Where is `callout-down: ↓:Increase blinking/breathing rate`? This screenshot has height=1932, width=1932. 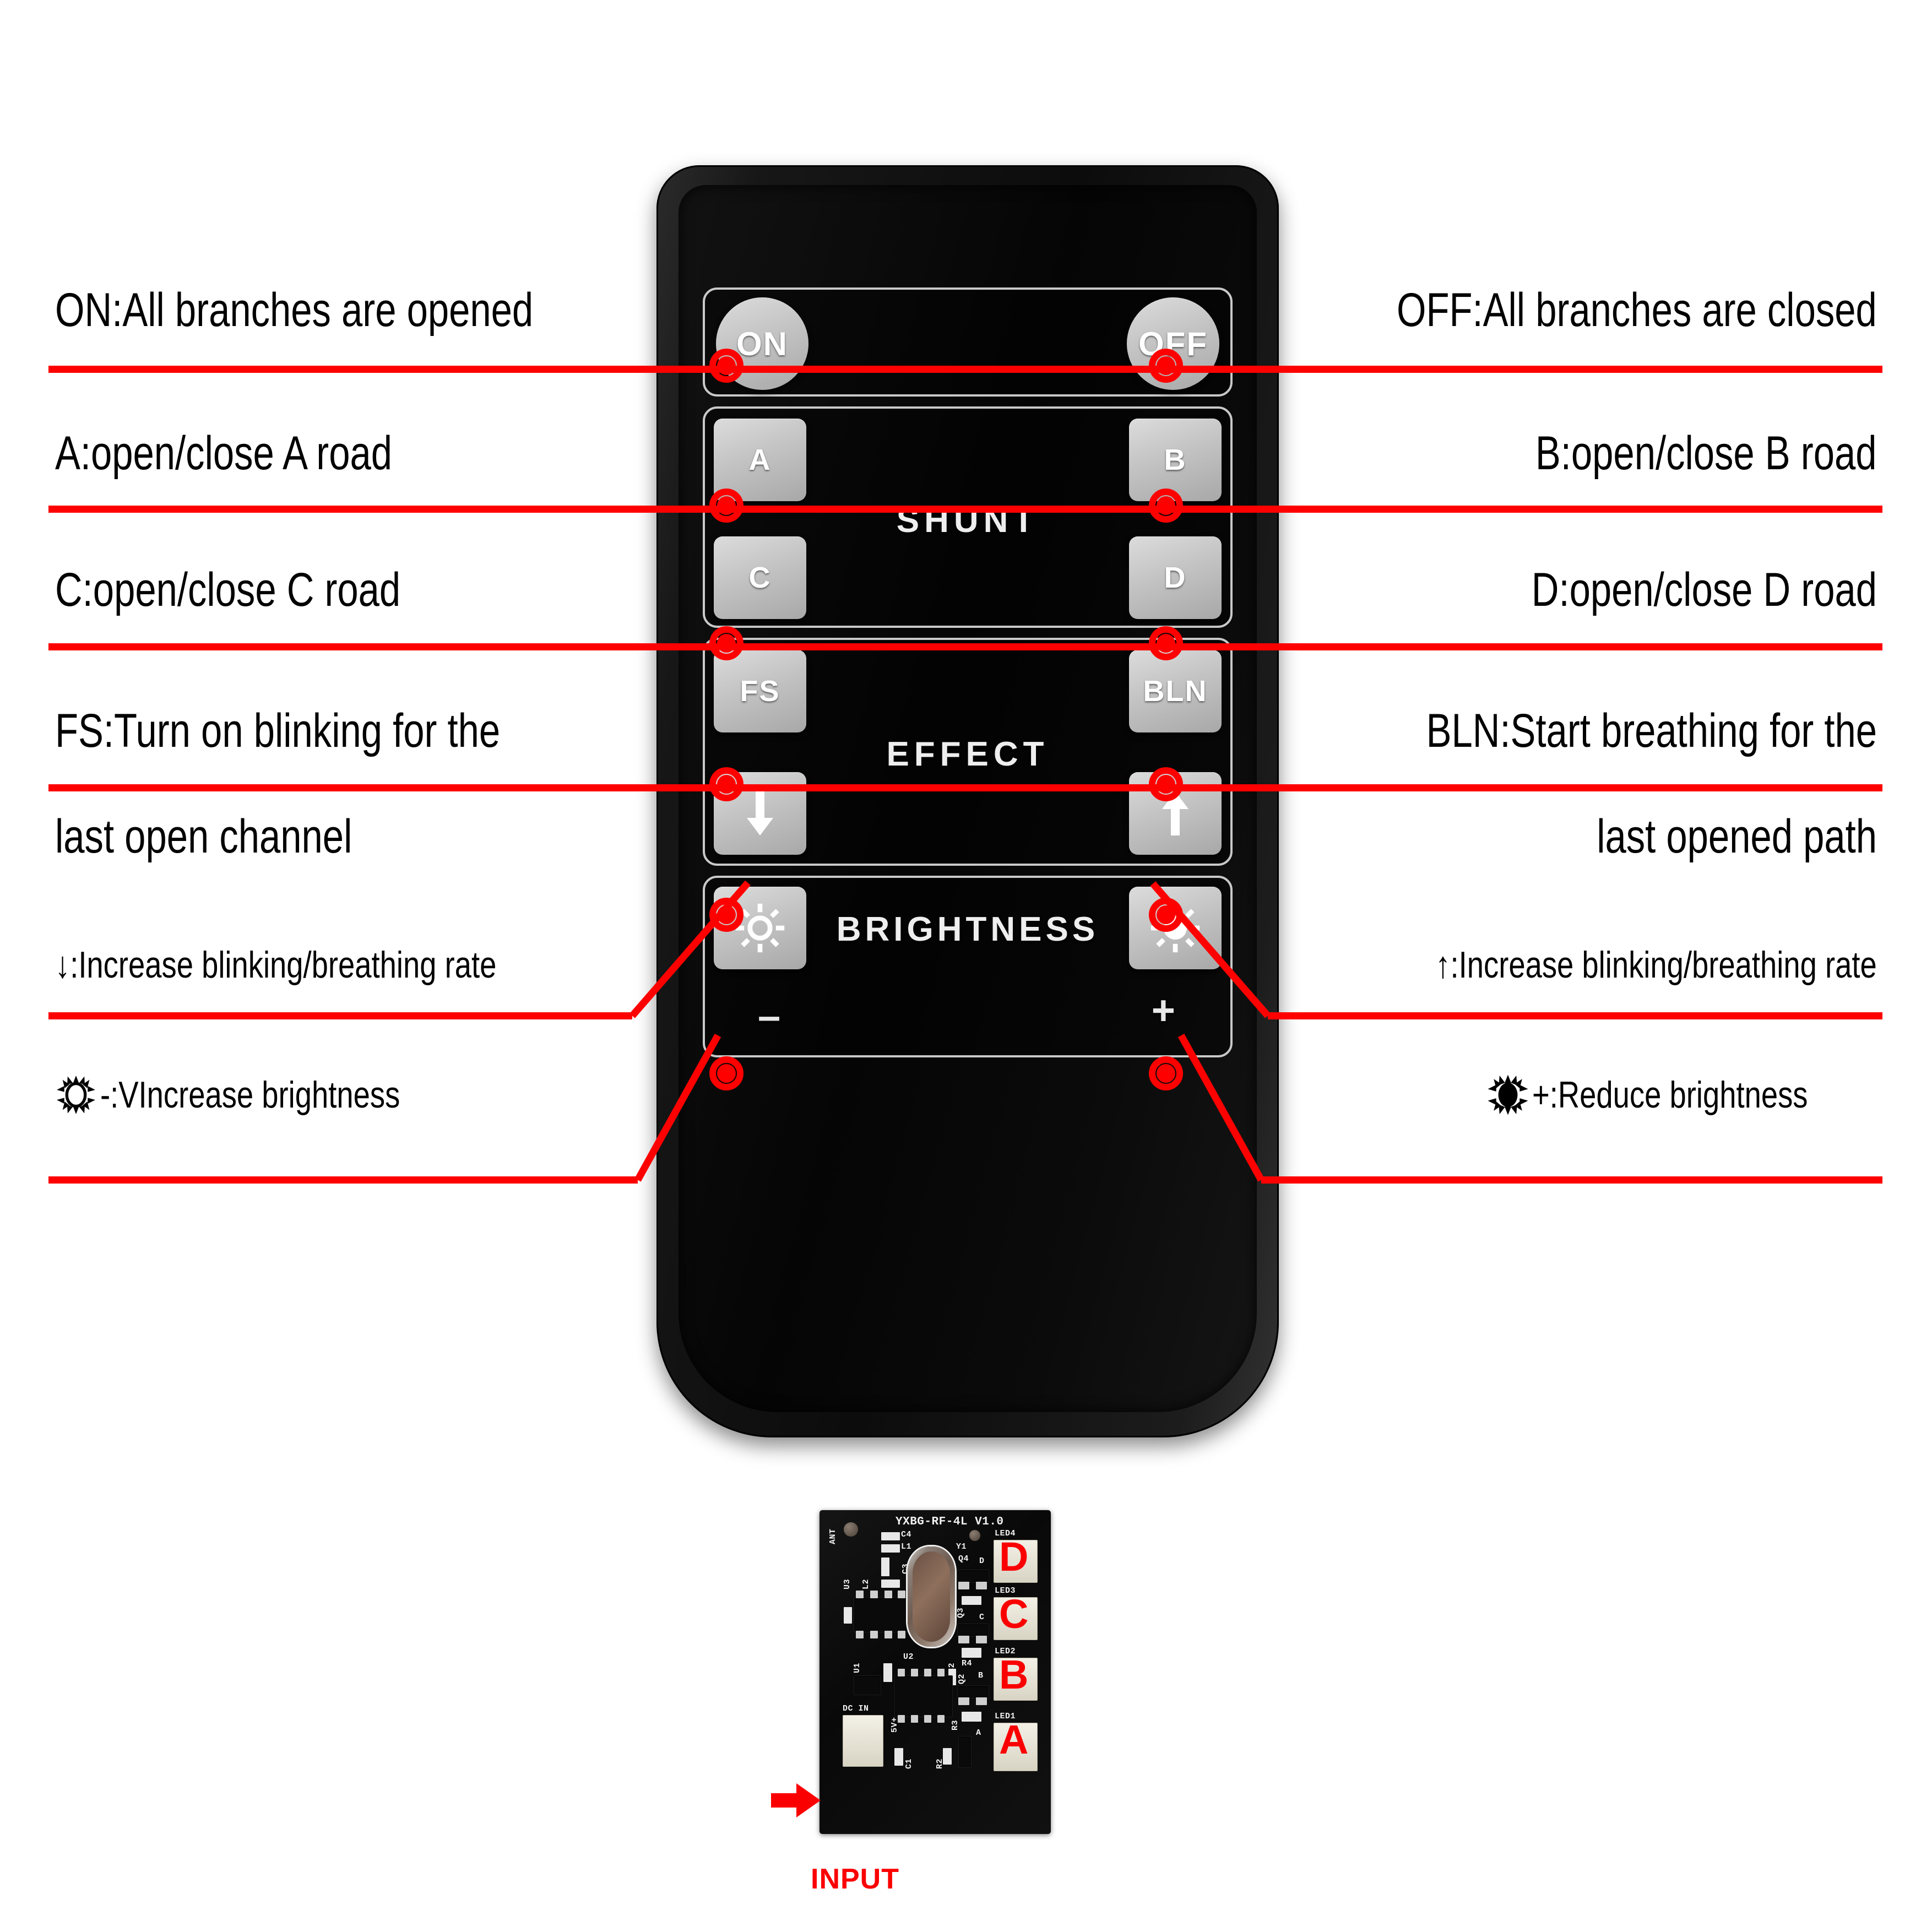 callout-down: ↓:Increase blinking/breathing rate is located at coordinates (276, 965).